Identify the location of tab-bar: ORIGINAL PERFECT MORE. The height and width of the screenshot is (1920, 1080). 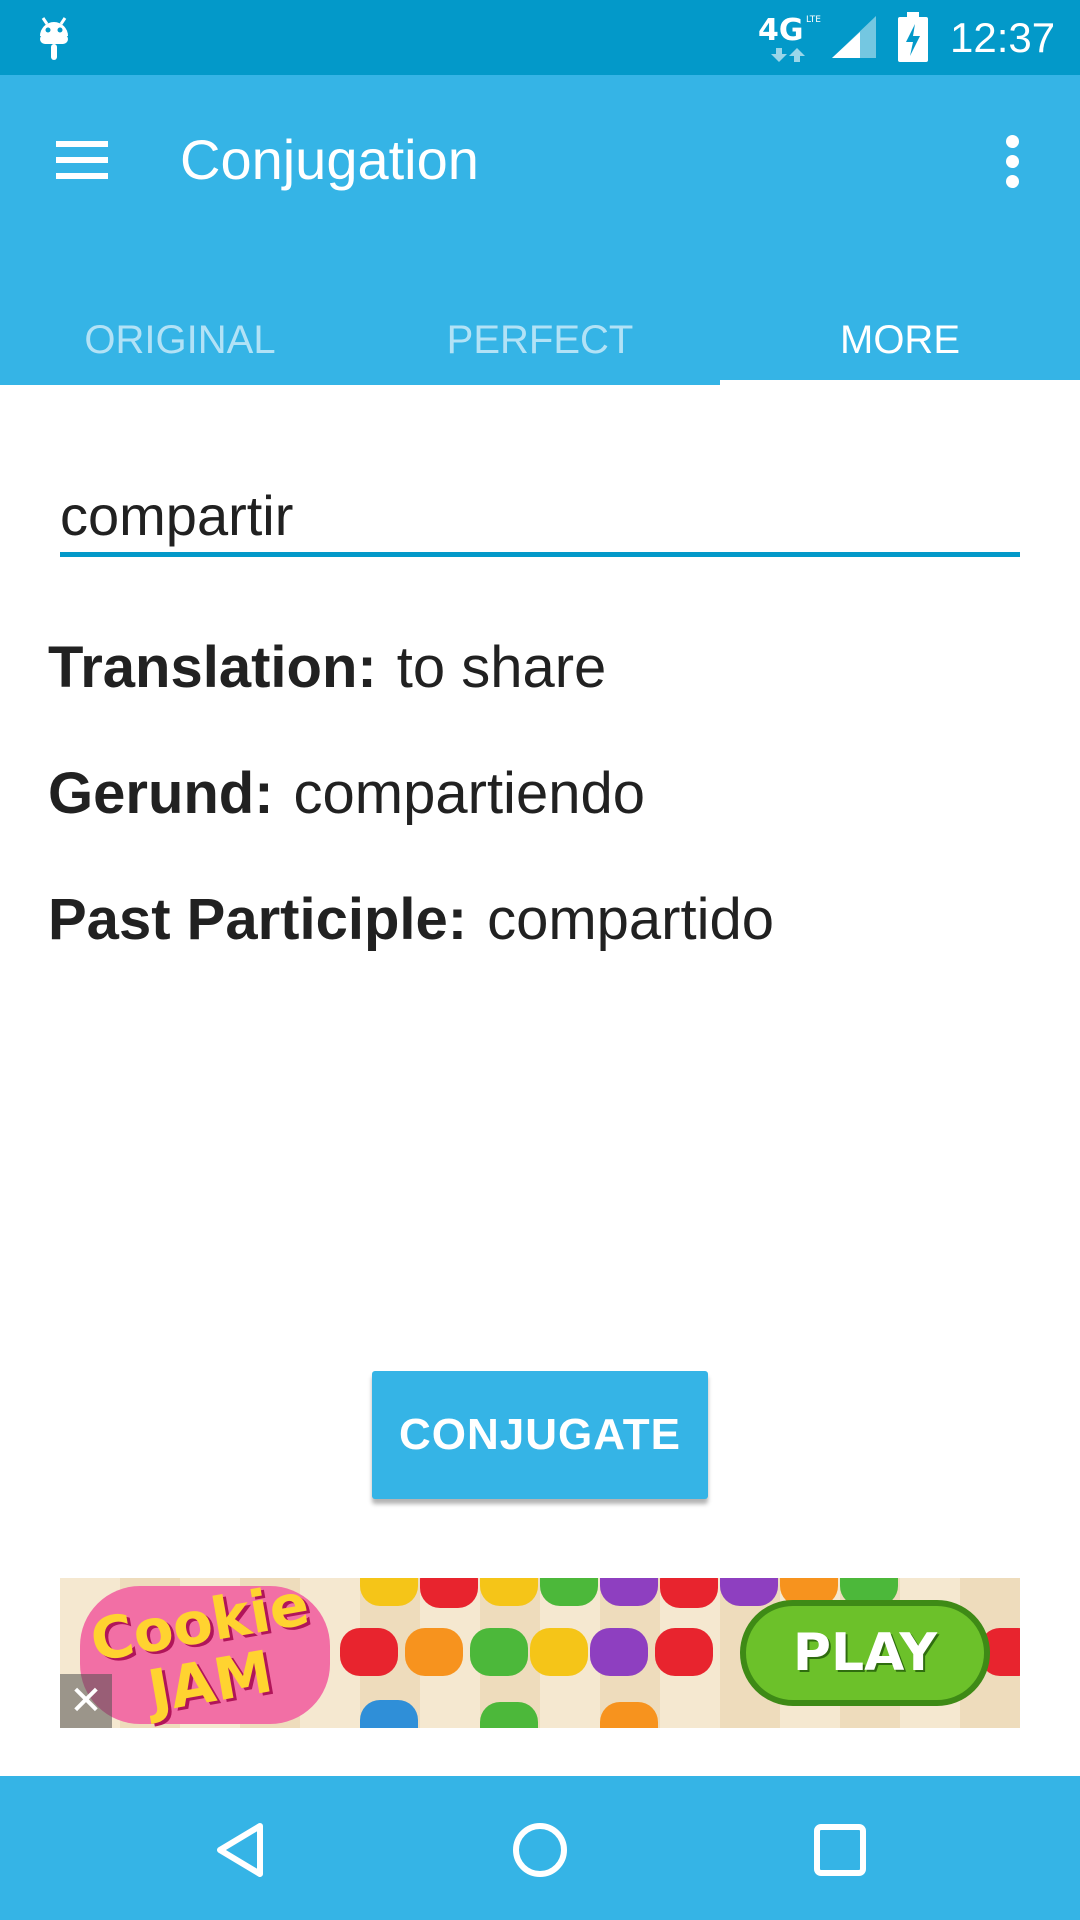
(540, 337).